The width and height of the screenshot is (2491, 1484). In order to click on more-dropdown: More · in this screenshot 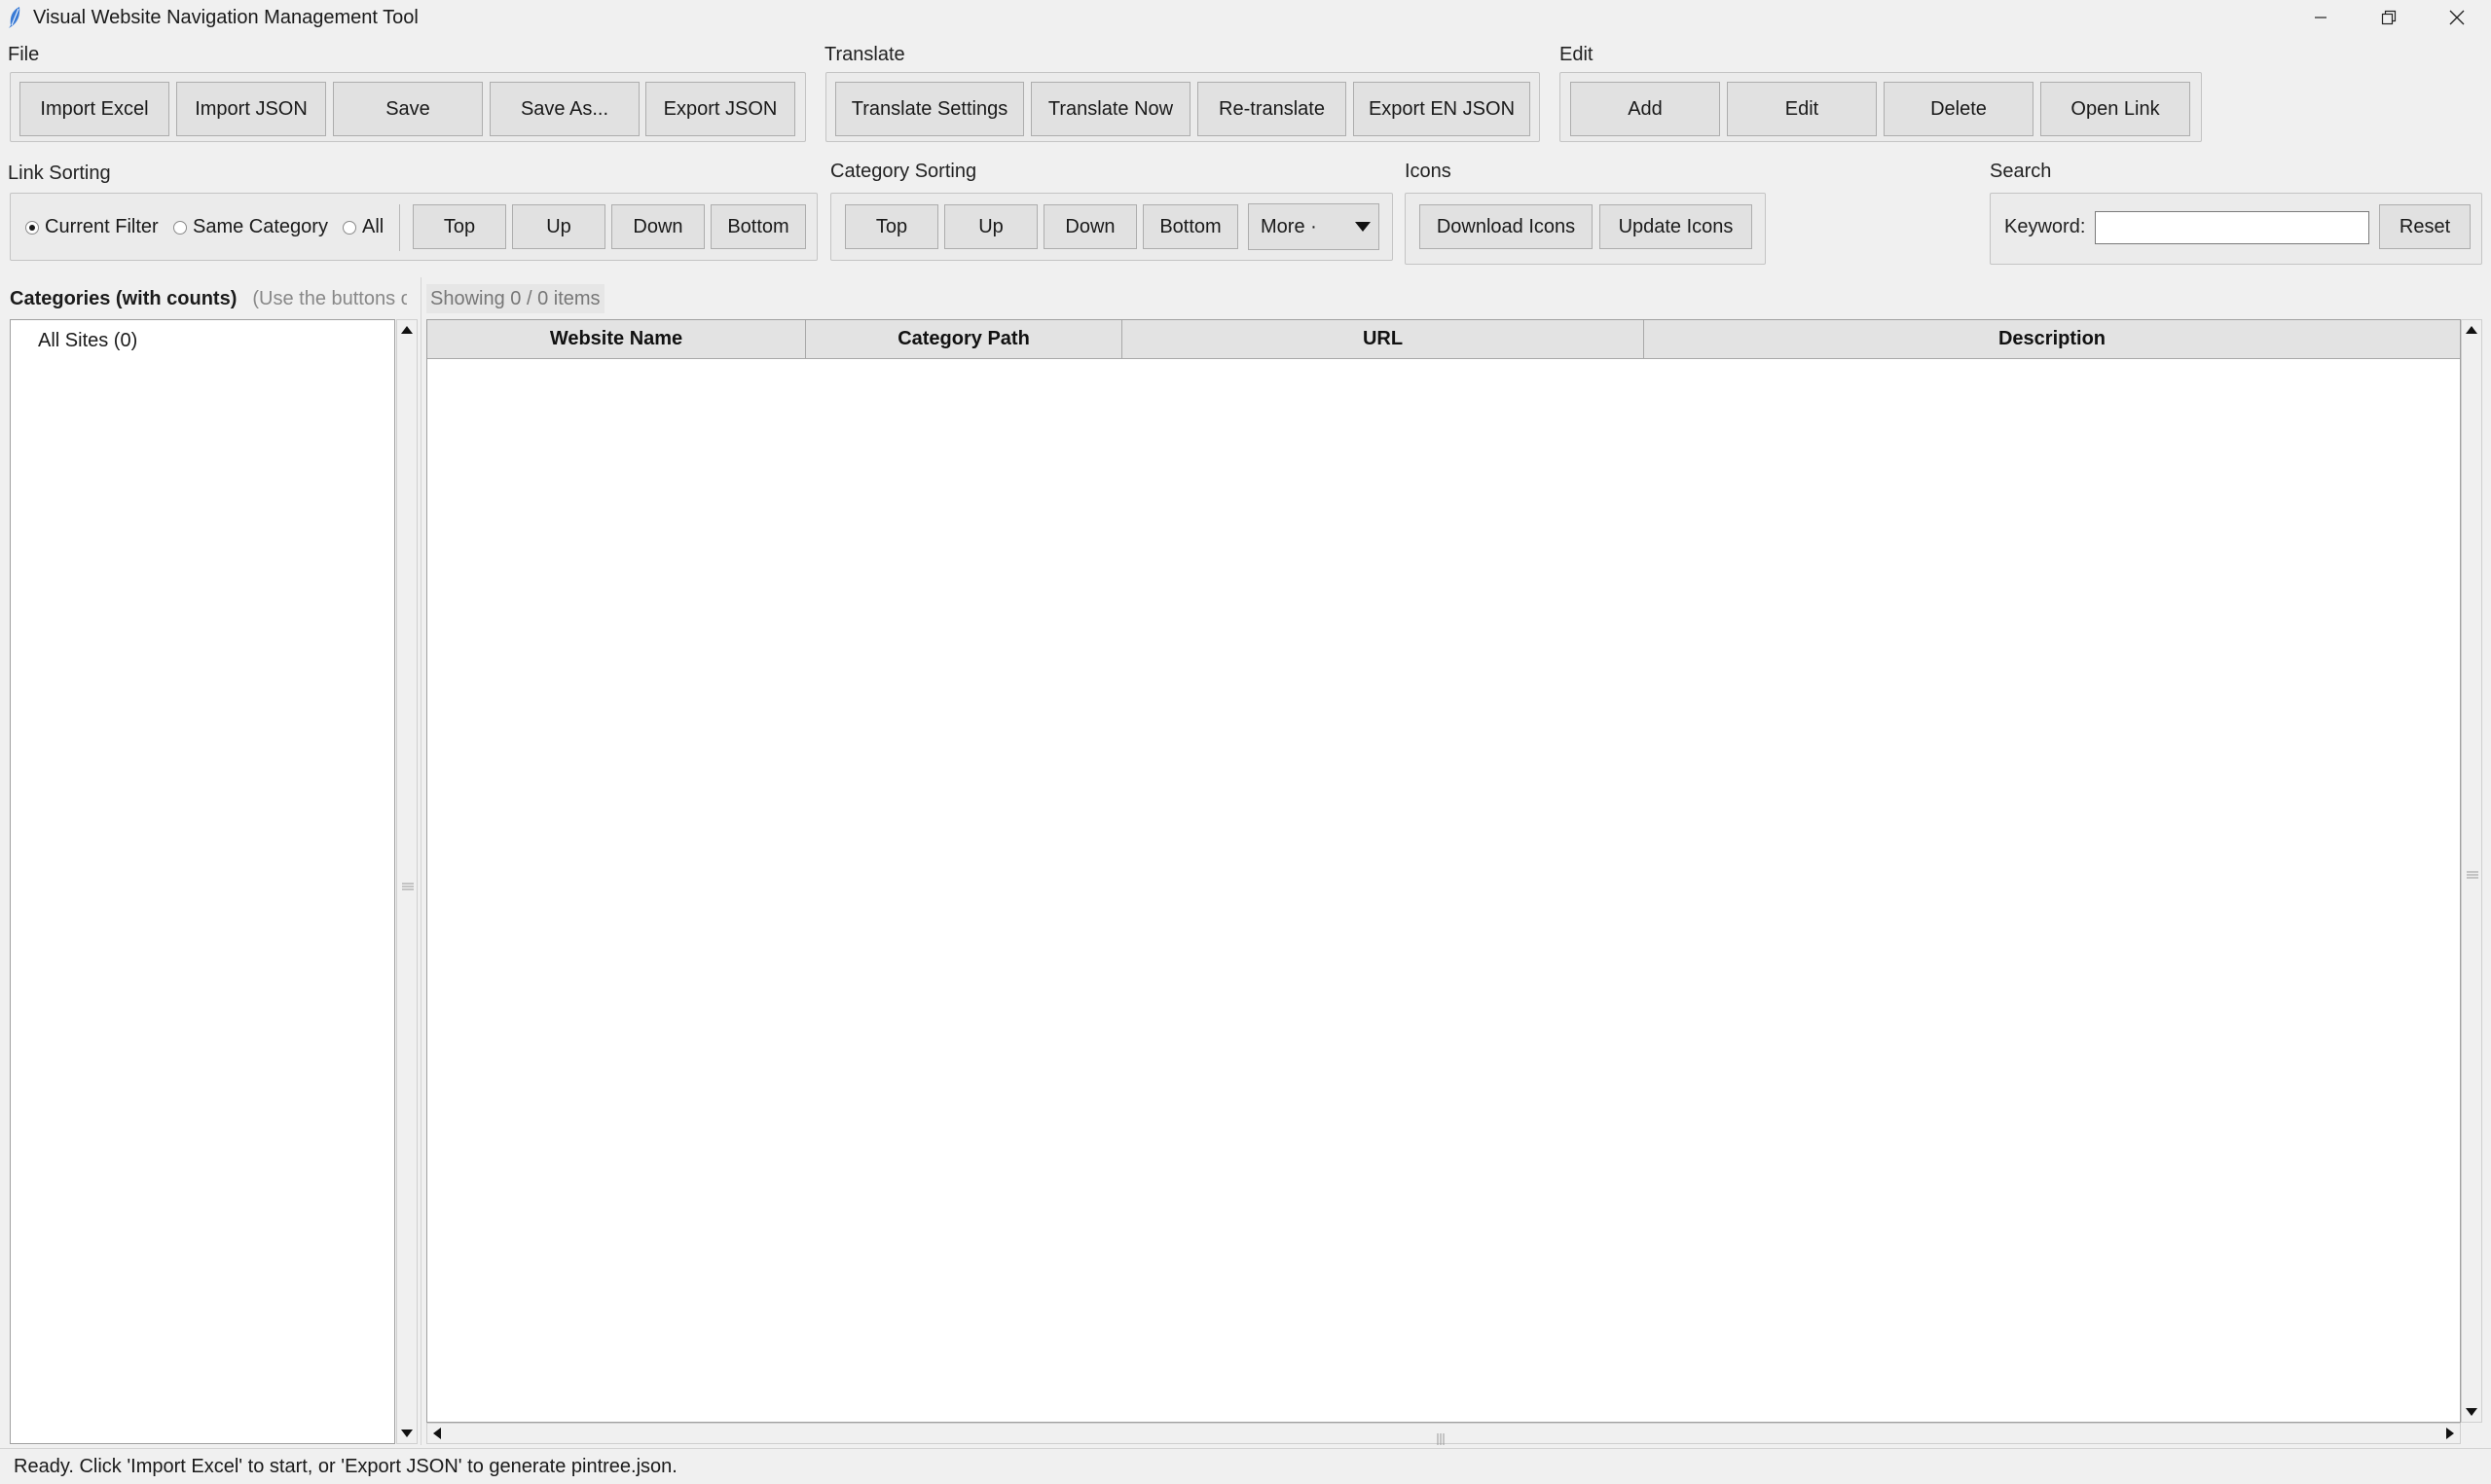, I will do `click(1313, 226)`.